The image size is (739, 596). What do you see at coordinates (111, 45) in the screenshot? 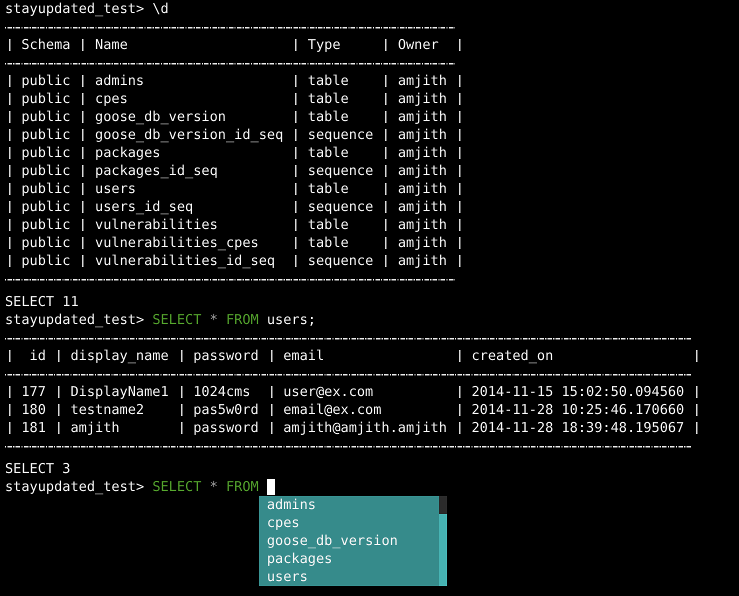
I see `column-header: Name` at bounding box center [111, 45].